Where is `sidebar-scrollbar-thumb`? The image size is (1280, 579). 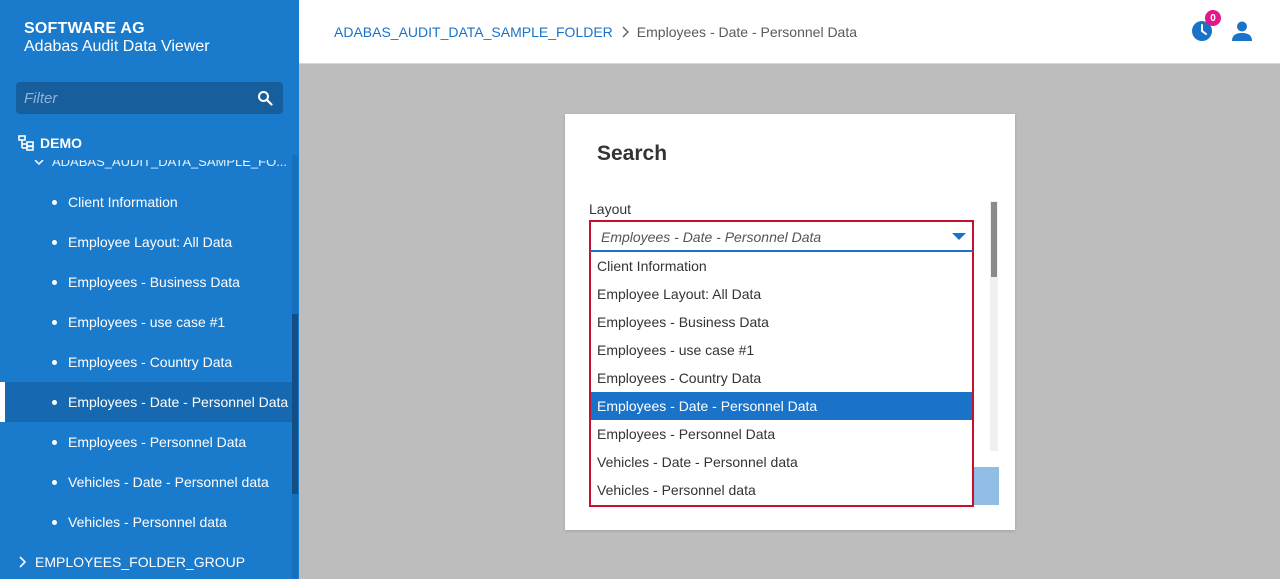 sidebar-scrollbar-thumb is located at coordinates (295, 404).